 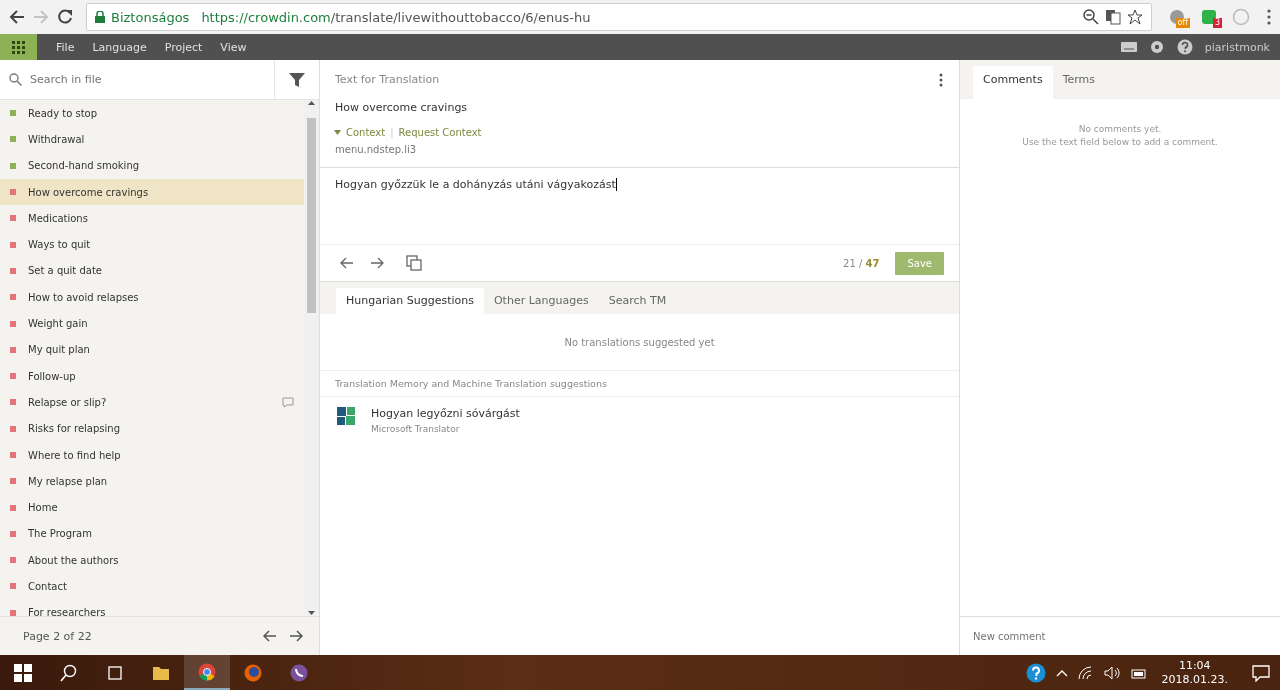 What do you see at coordinates (253, 672) in the screenshot?
I see `firefox-icon` at bounding box center [253, 672].